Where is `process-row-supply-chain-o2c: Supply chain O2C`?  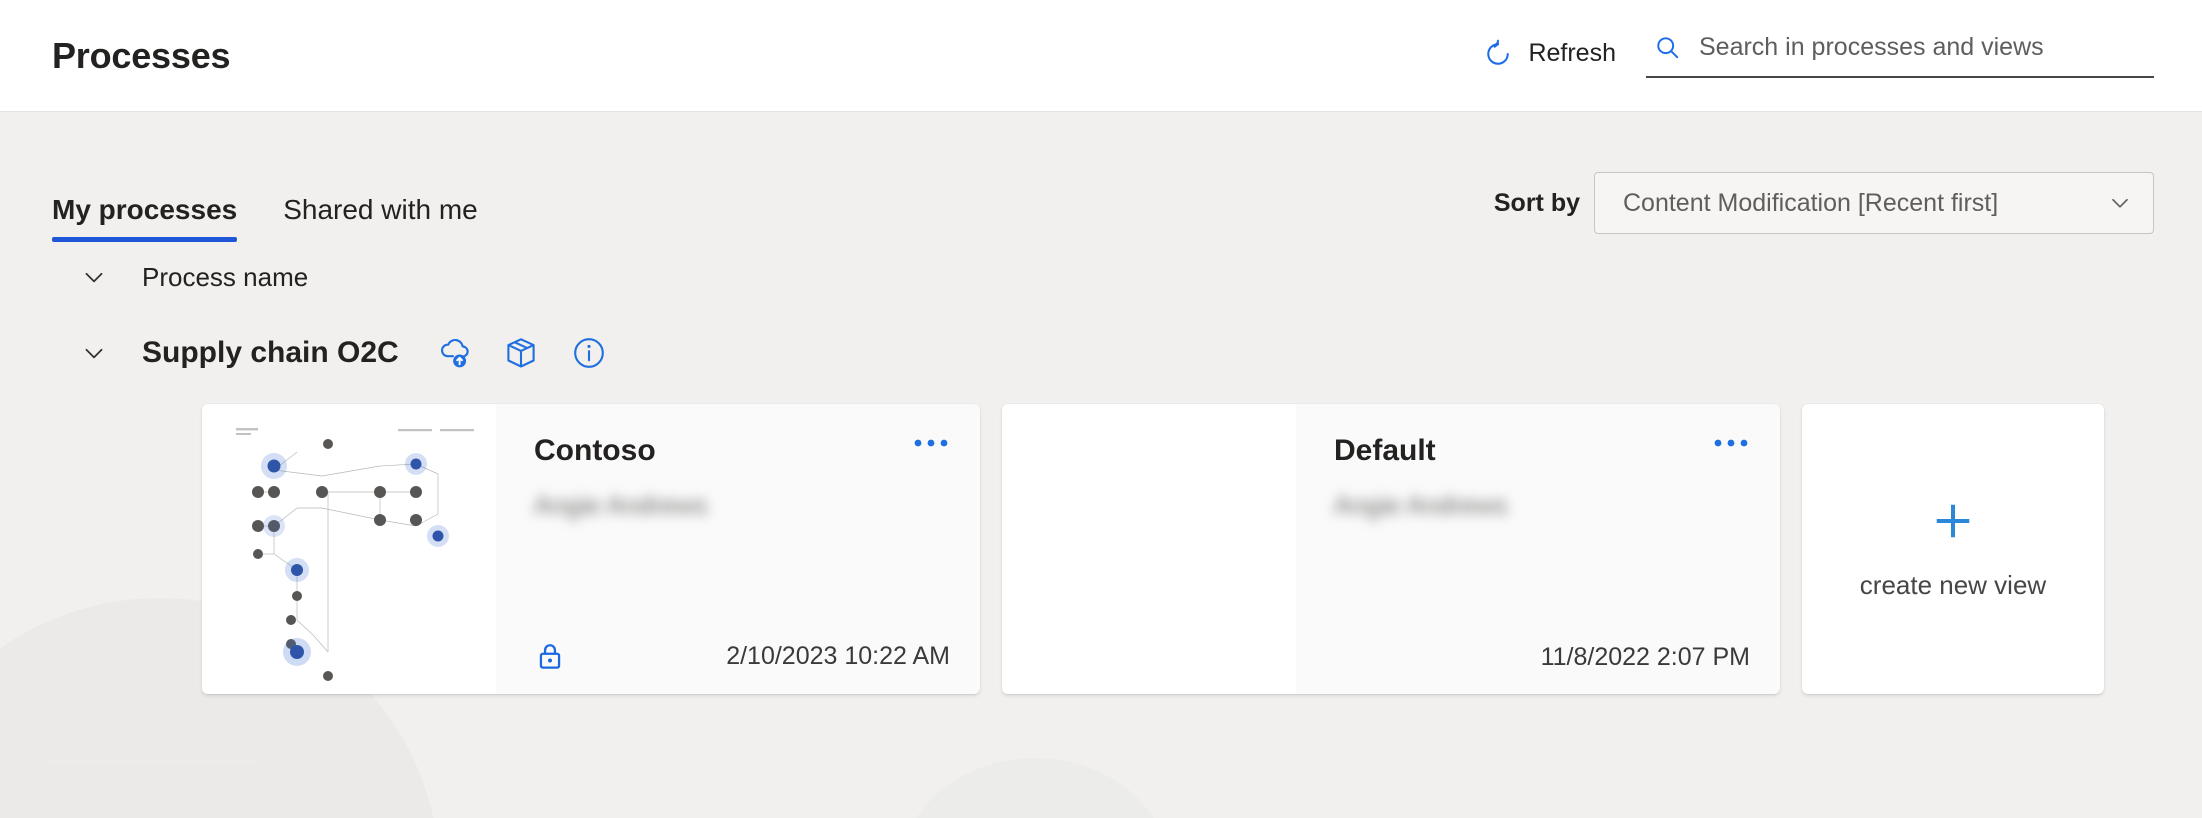
process-row-supply-chain-o2c: Supply chain O2C is located at coordinates (1101, 353).